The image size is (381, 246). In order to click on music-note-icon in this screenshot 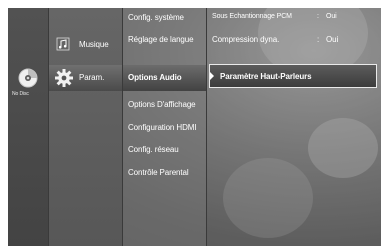, I will do `click(63, 44)`.